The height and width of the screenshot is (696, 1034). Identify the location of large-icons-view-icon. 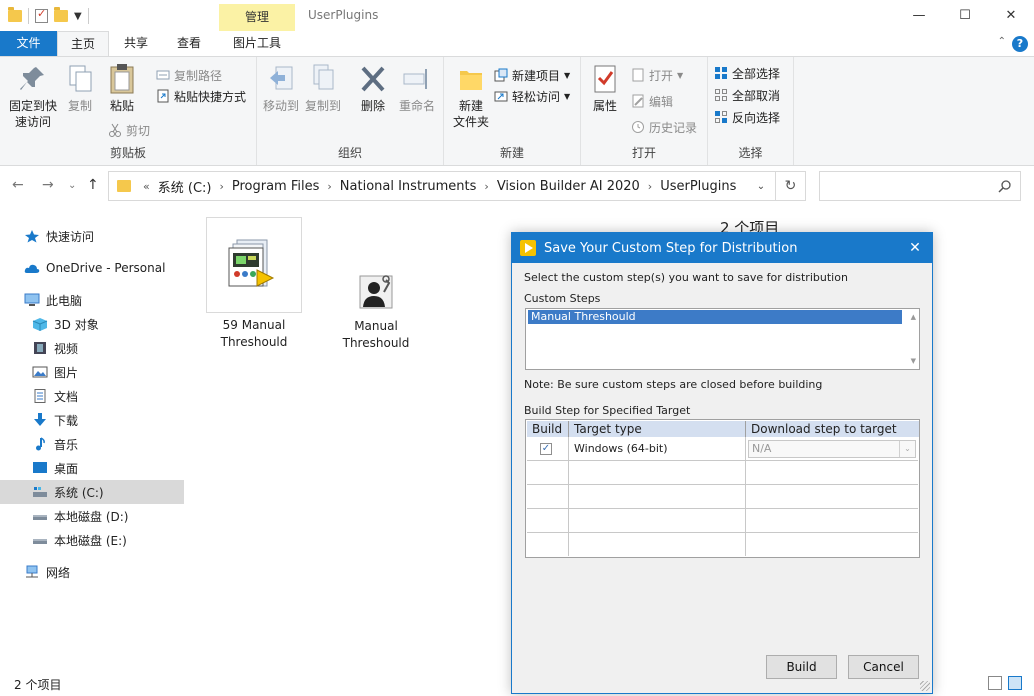
(1015, 683).